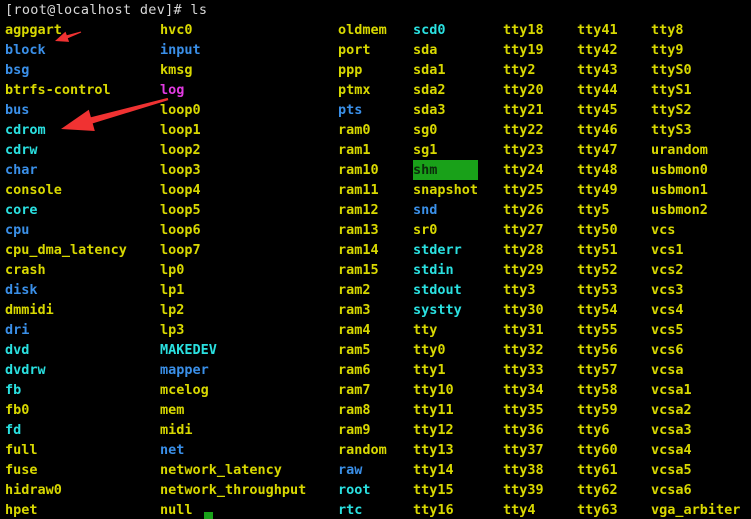 The height and width of the screenshot is (519, 751). Describe the element at coordinates (445, 90) in the screenshot. I see `ls-entry: sda2` at that location.